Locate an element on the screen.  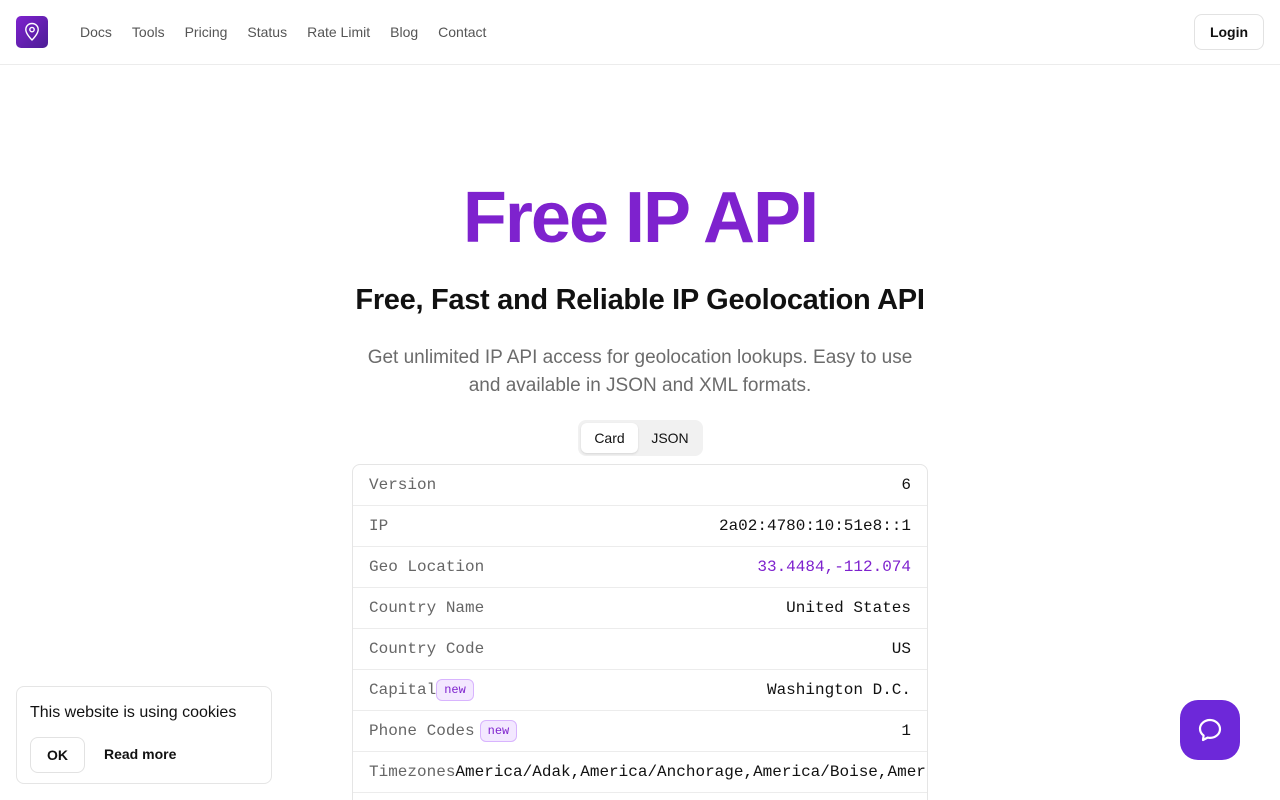
nav-docs: Docs is located at coordinates (96, 32).